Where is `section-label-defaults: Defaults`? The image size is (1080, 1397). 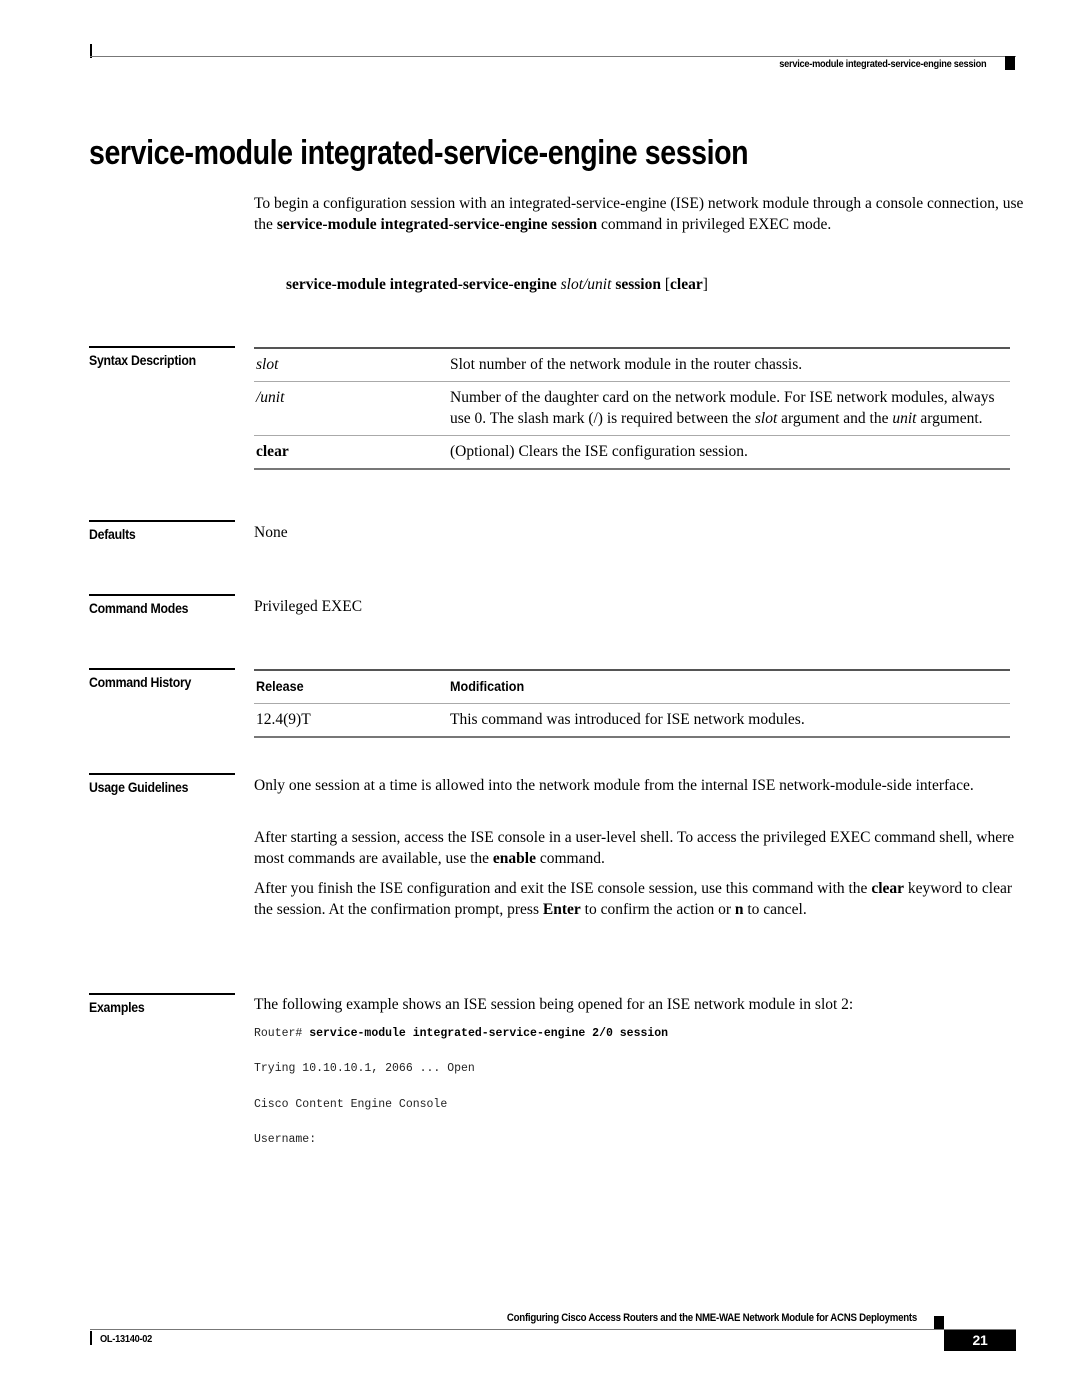
section-label-defaults: Defaults is located at coordinates (162, 531).